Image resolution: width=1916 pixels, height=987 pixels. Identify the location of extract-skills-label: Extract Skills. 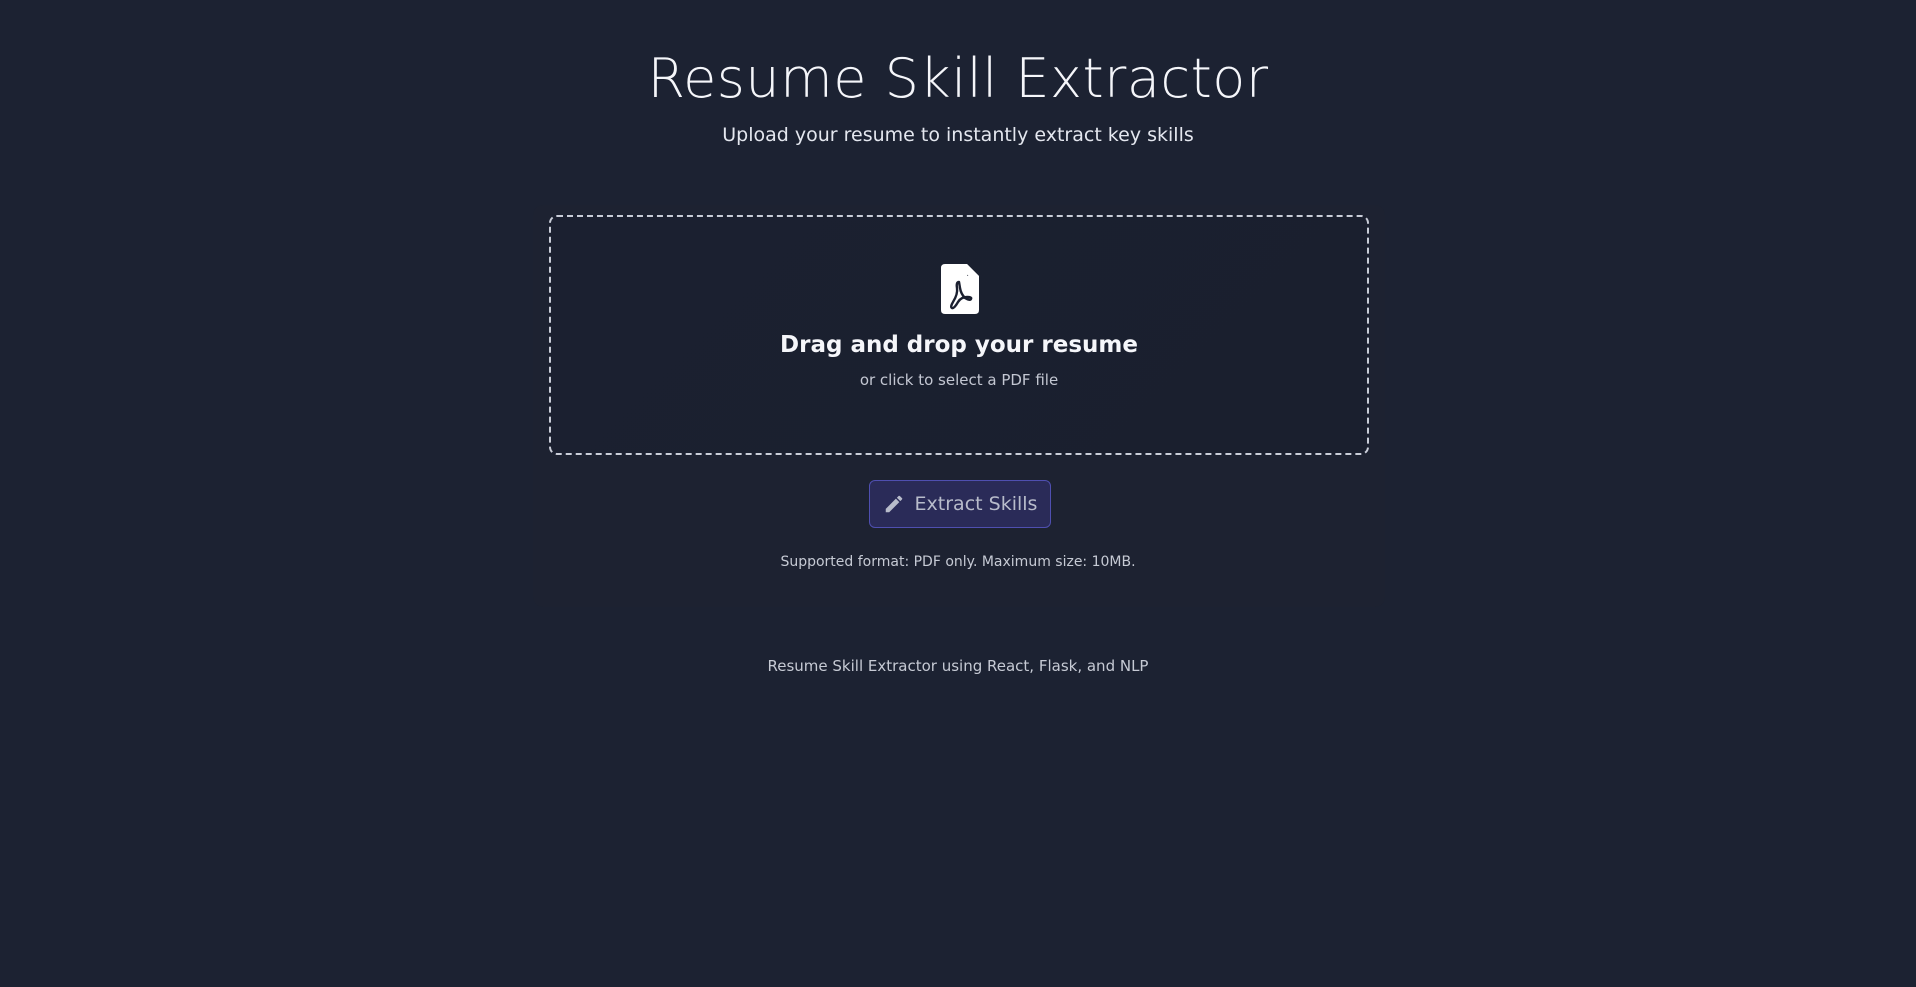
(976, 504).